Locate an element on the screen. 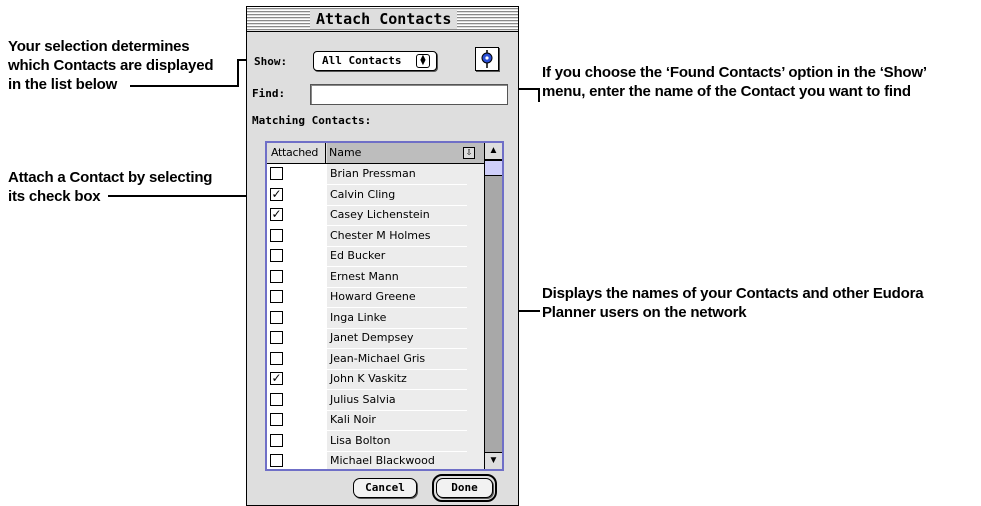  leader-find-v is located at coordinates (539, 95).